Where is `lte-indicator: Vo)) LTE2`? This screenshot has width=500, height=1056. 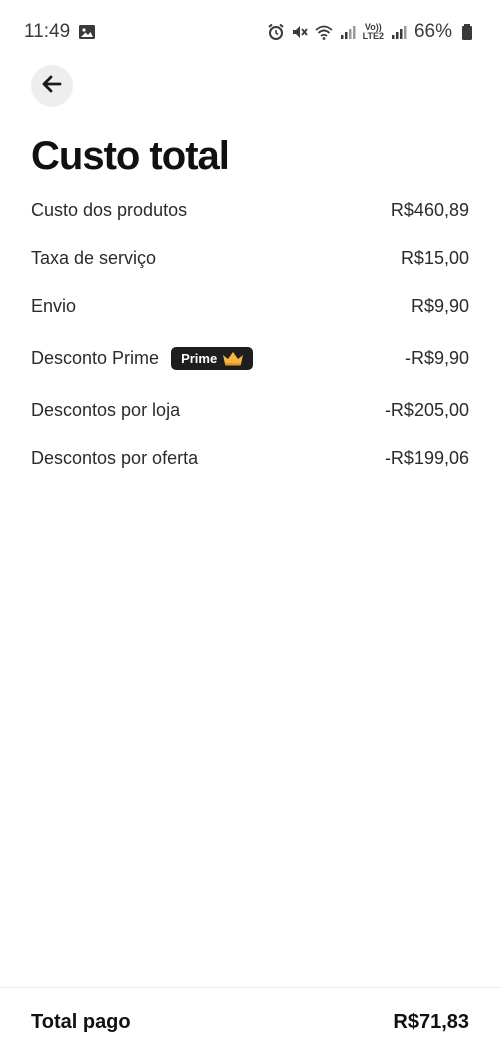 lte-indicator: Vo)) LTE2 is located at coordinates (373, 32).